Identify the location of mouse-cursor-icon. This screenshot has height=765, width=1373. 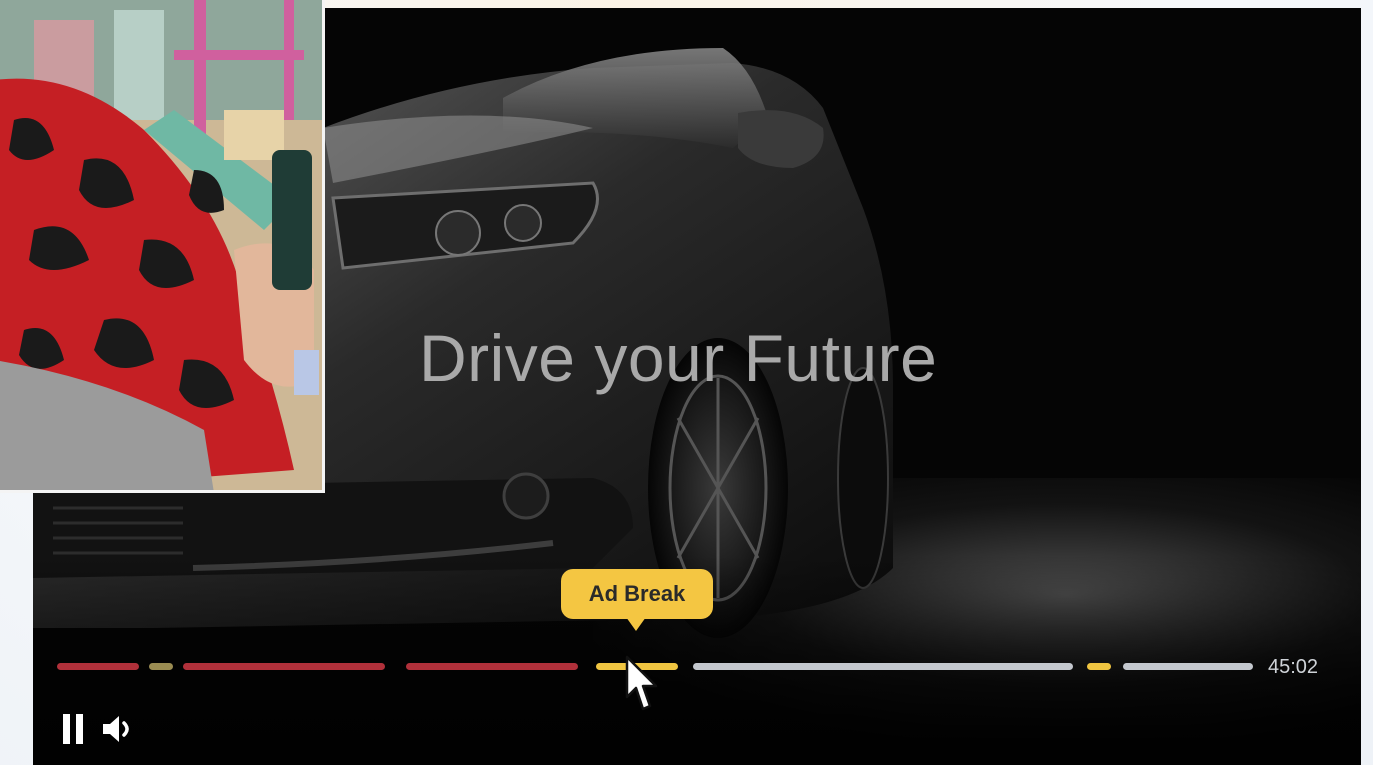
(641, 683).